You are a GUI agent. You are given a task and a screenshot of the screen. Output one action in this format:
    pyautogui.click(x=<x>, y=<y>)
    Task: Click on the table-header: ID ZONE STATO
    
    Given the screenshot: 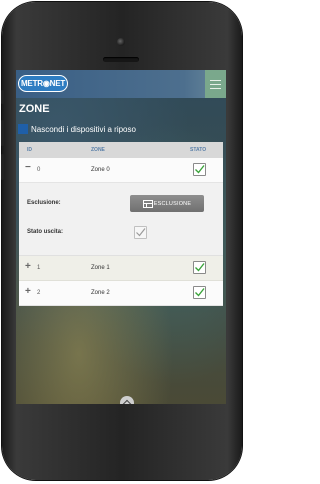 What is the action you would take?
    pyautogui.click(x=121, y=150)
    